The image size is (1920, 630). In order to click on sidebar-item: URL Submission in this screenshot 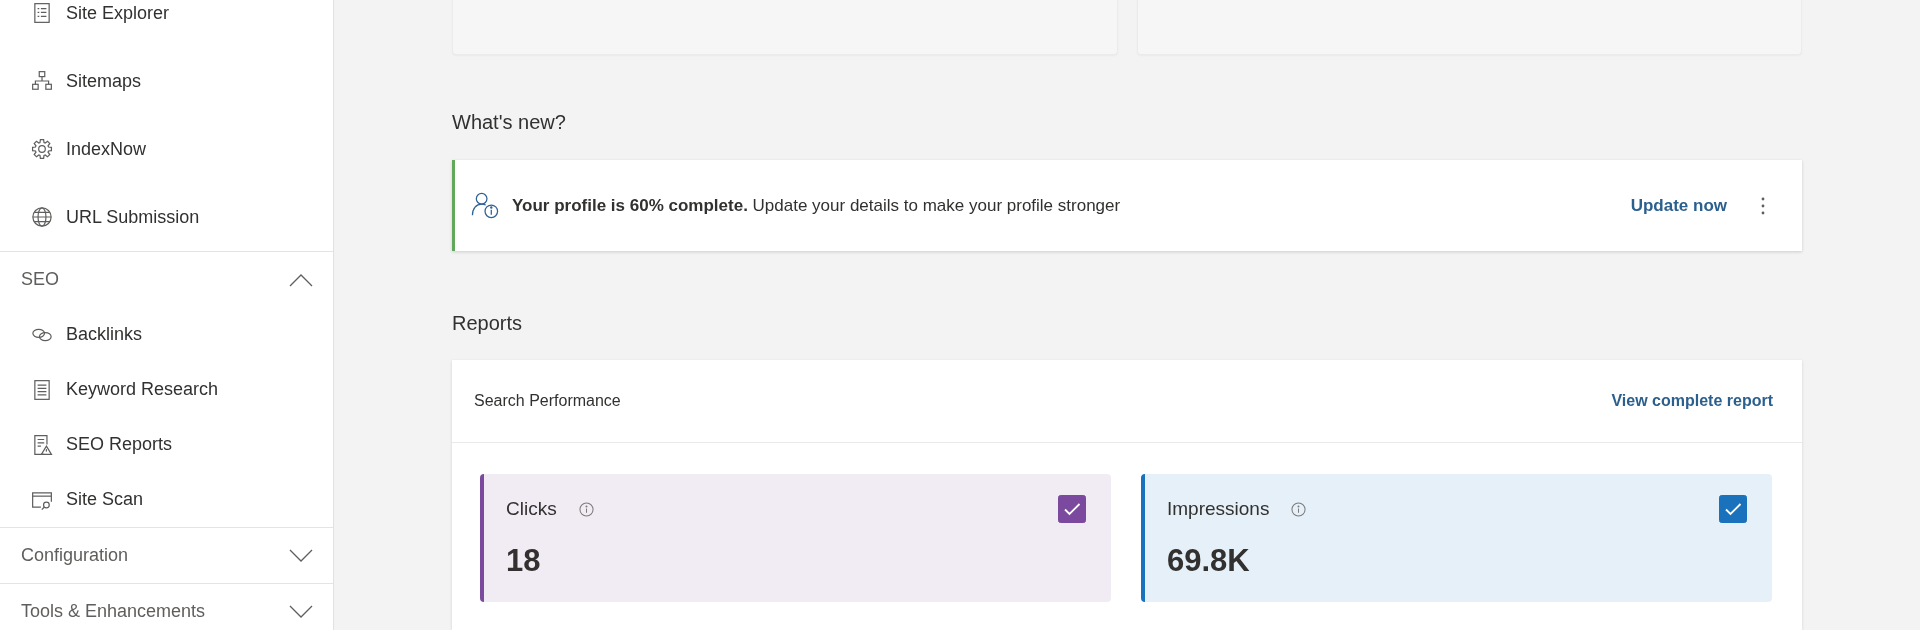, I will do `click(115, 217)`.